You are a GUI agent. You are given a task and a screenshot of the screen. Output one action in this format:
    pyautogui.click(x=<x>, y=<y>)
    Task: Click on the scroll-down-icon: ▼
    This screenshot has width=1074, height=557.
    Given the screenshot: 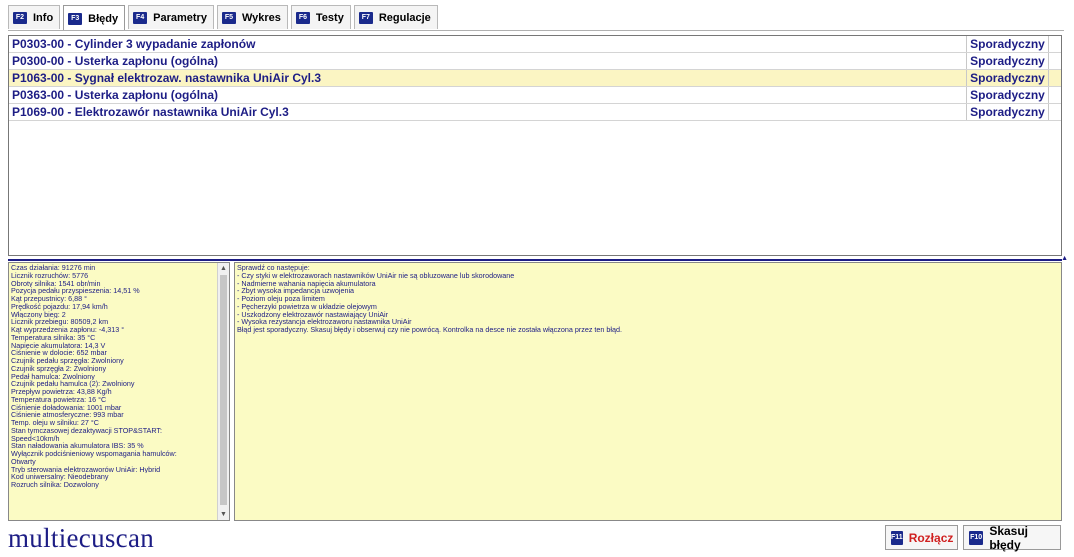 What is the action you would take?
    pyautogui.click(x=223, y=514)
    